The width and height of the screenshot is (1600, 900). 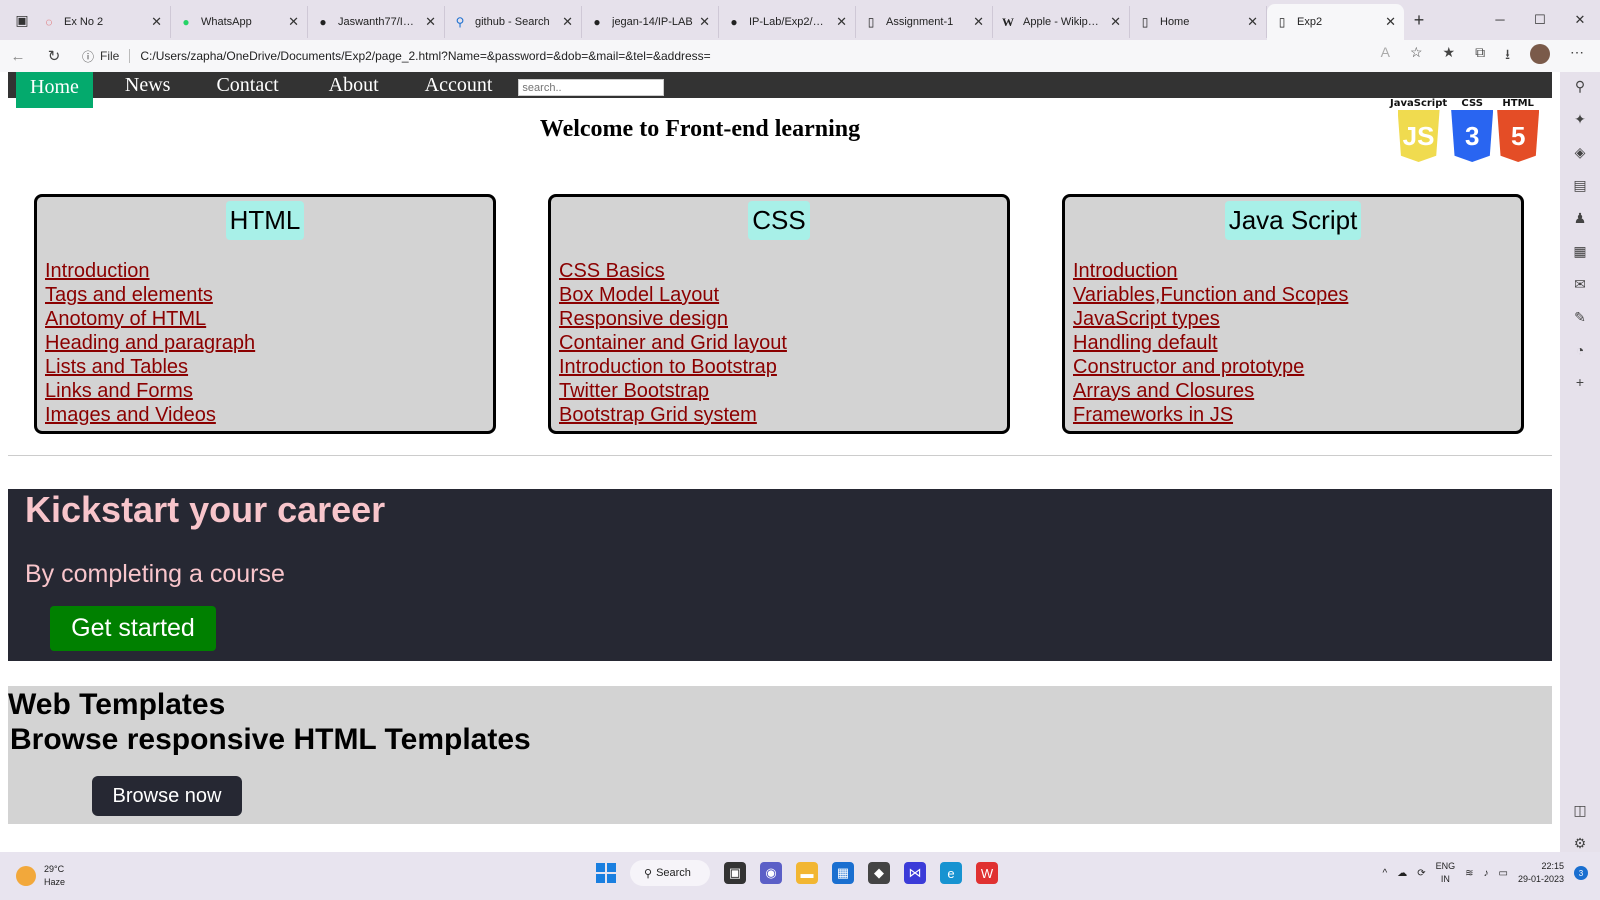 I want to click on drop-icon: ✎, so click(x=1580, y=317).